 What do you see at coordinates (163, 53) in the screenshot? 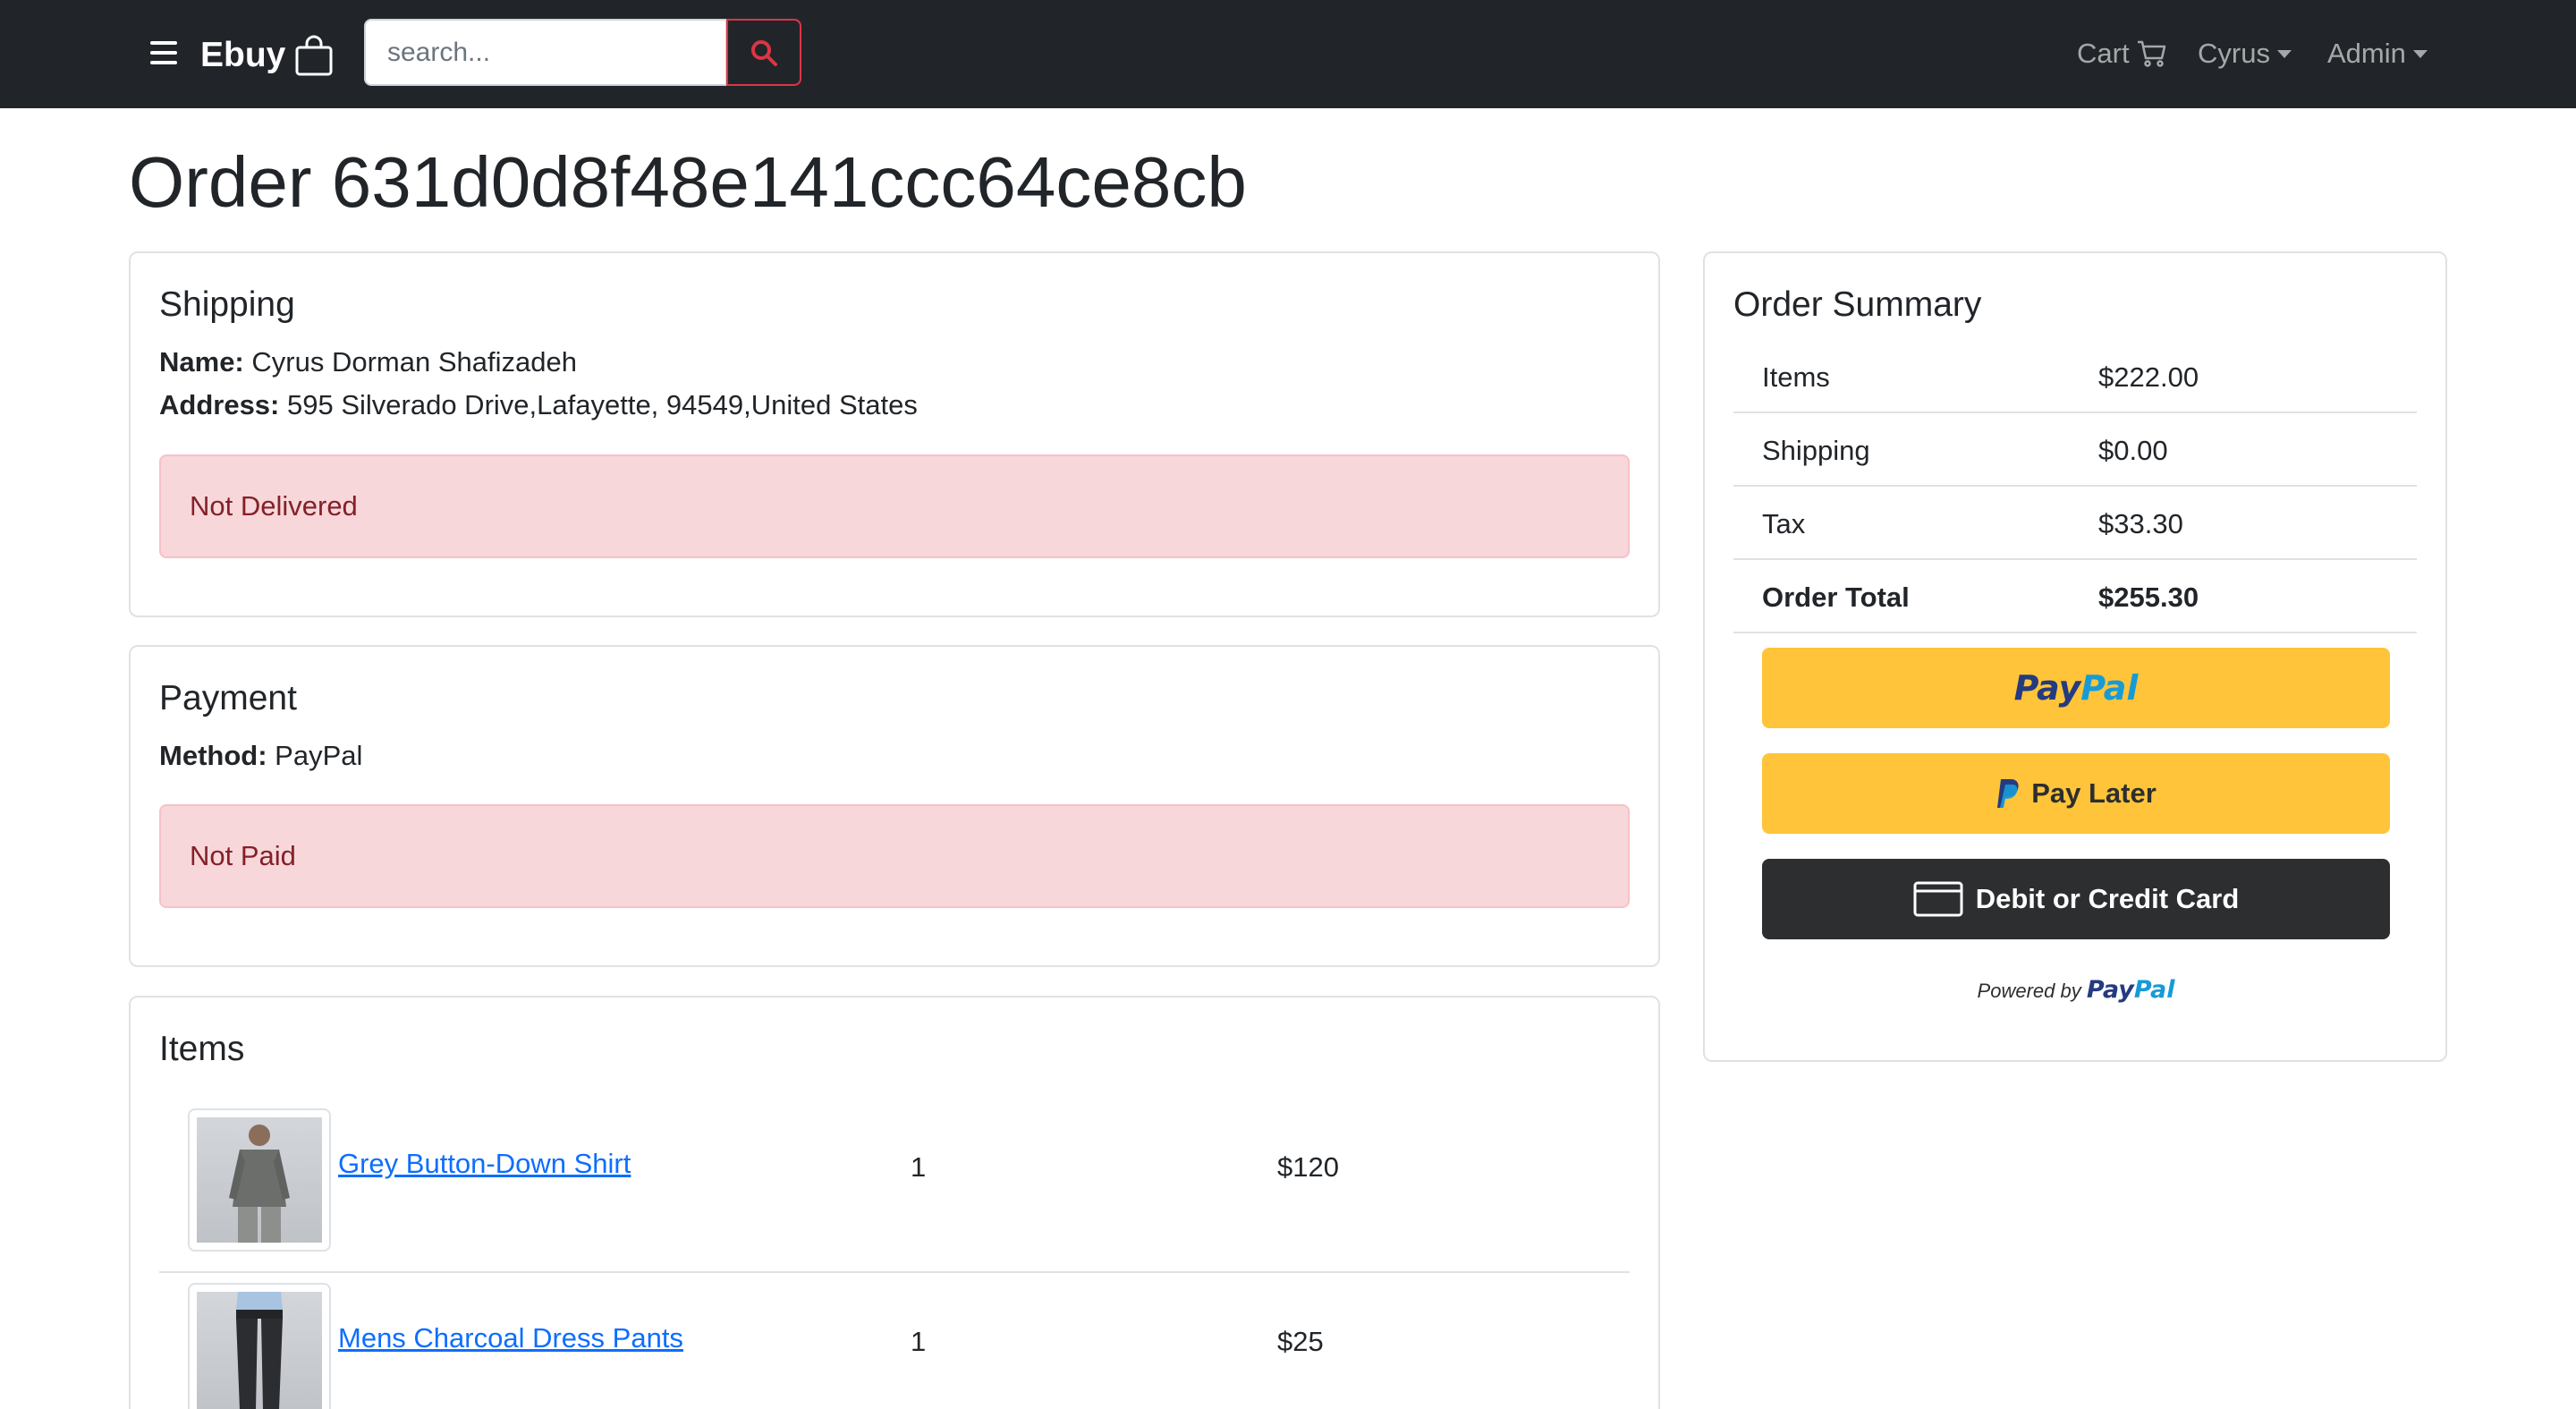
I see `menu-icon` at bounding box center [163, 53].